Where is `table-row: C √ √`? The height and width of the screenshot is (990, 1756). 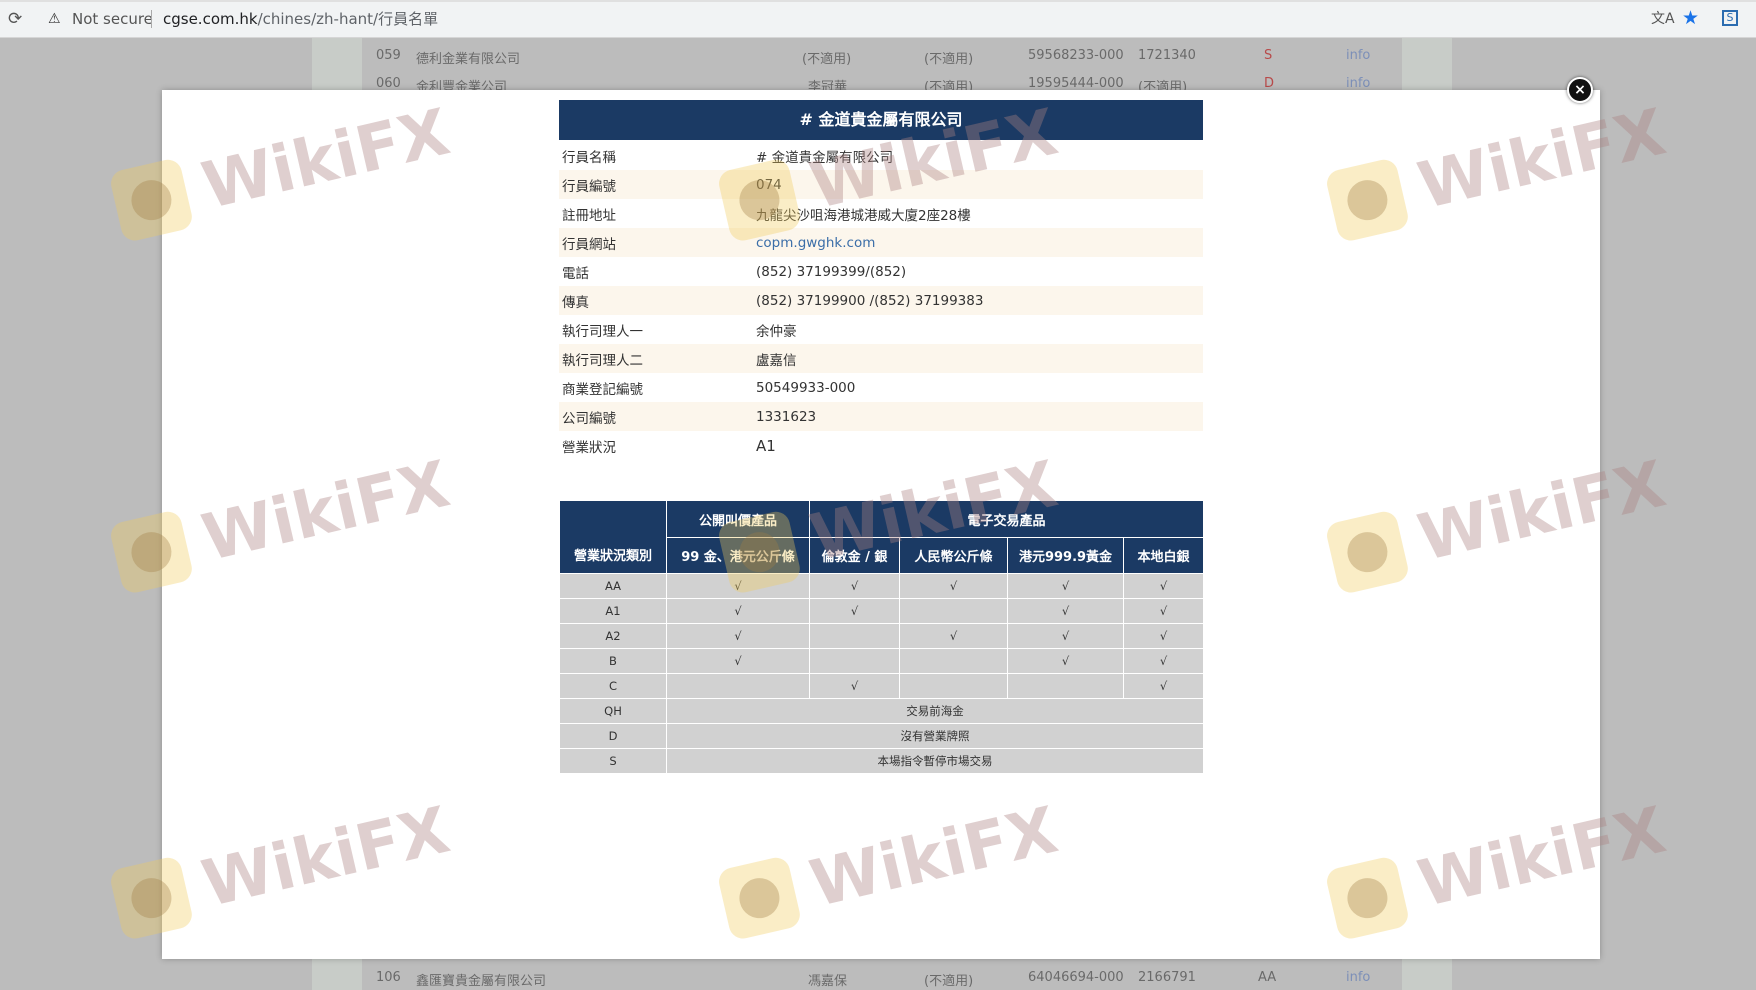
table-row: C √ √ is located at coordinates (882, 686).